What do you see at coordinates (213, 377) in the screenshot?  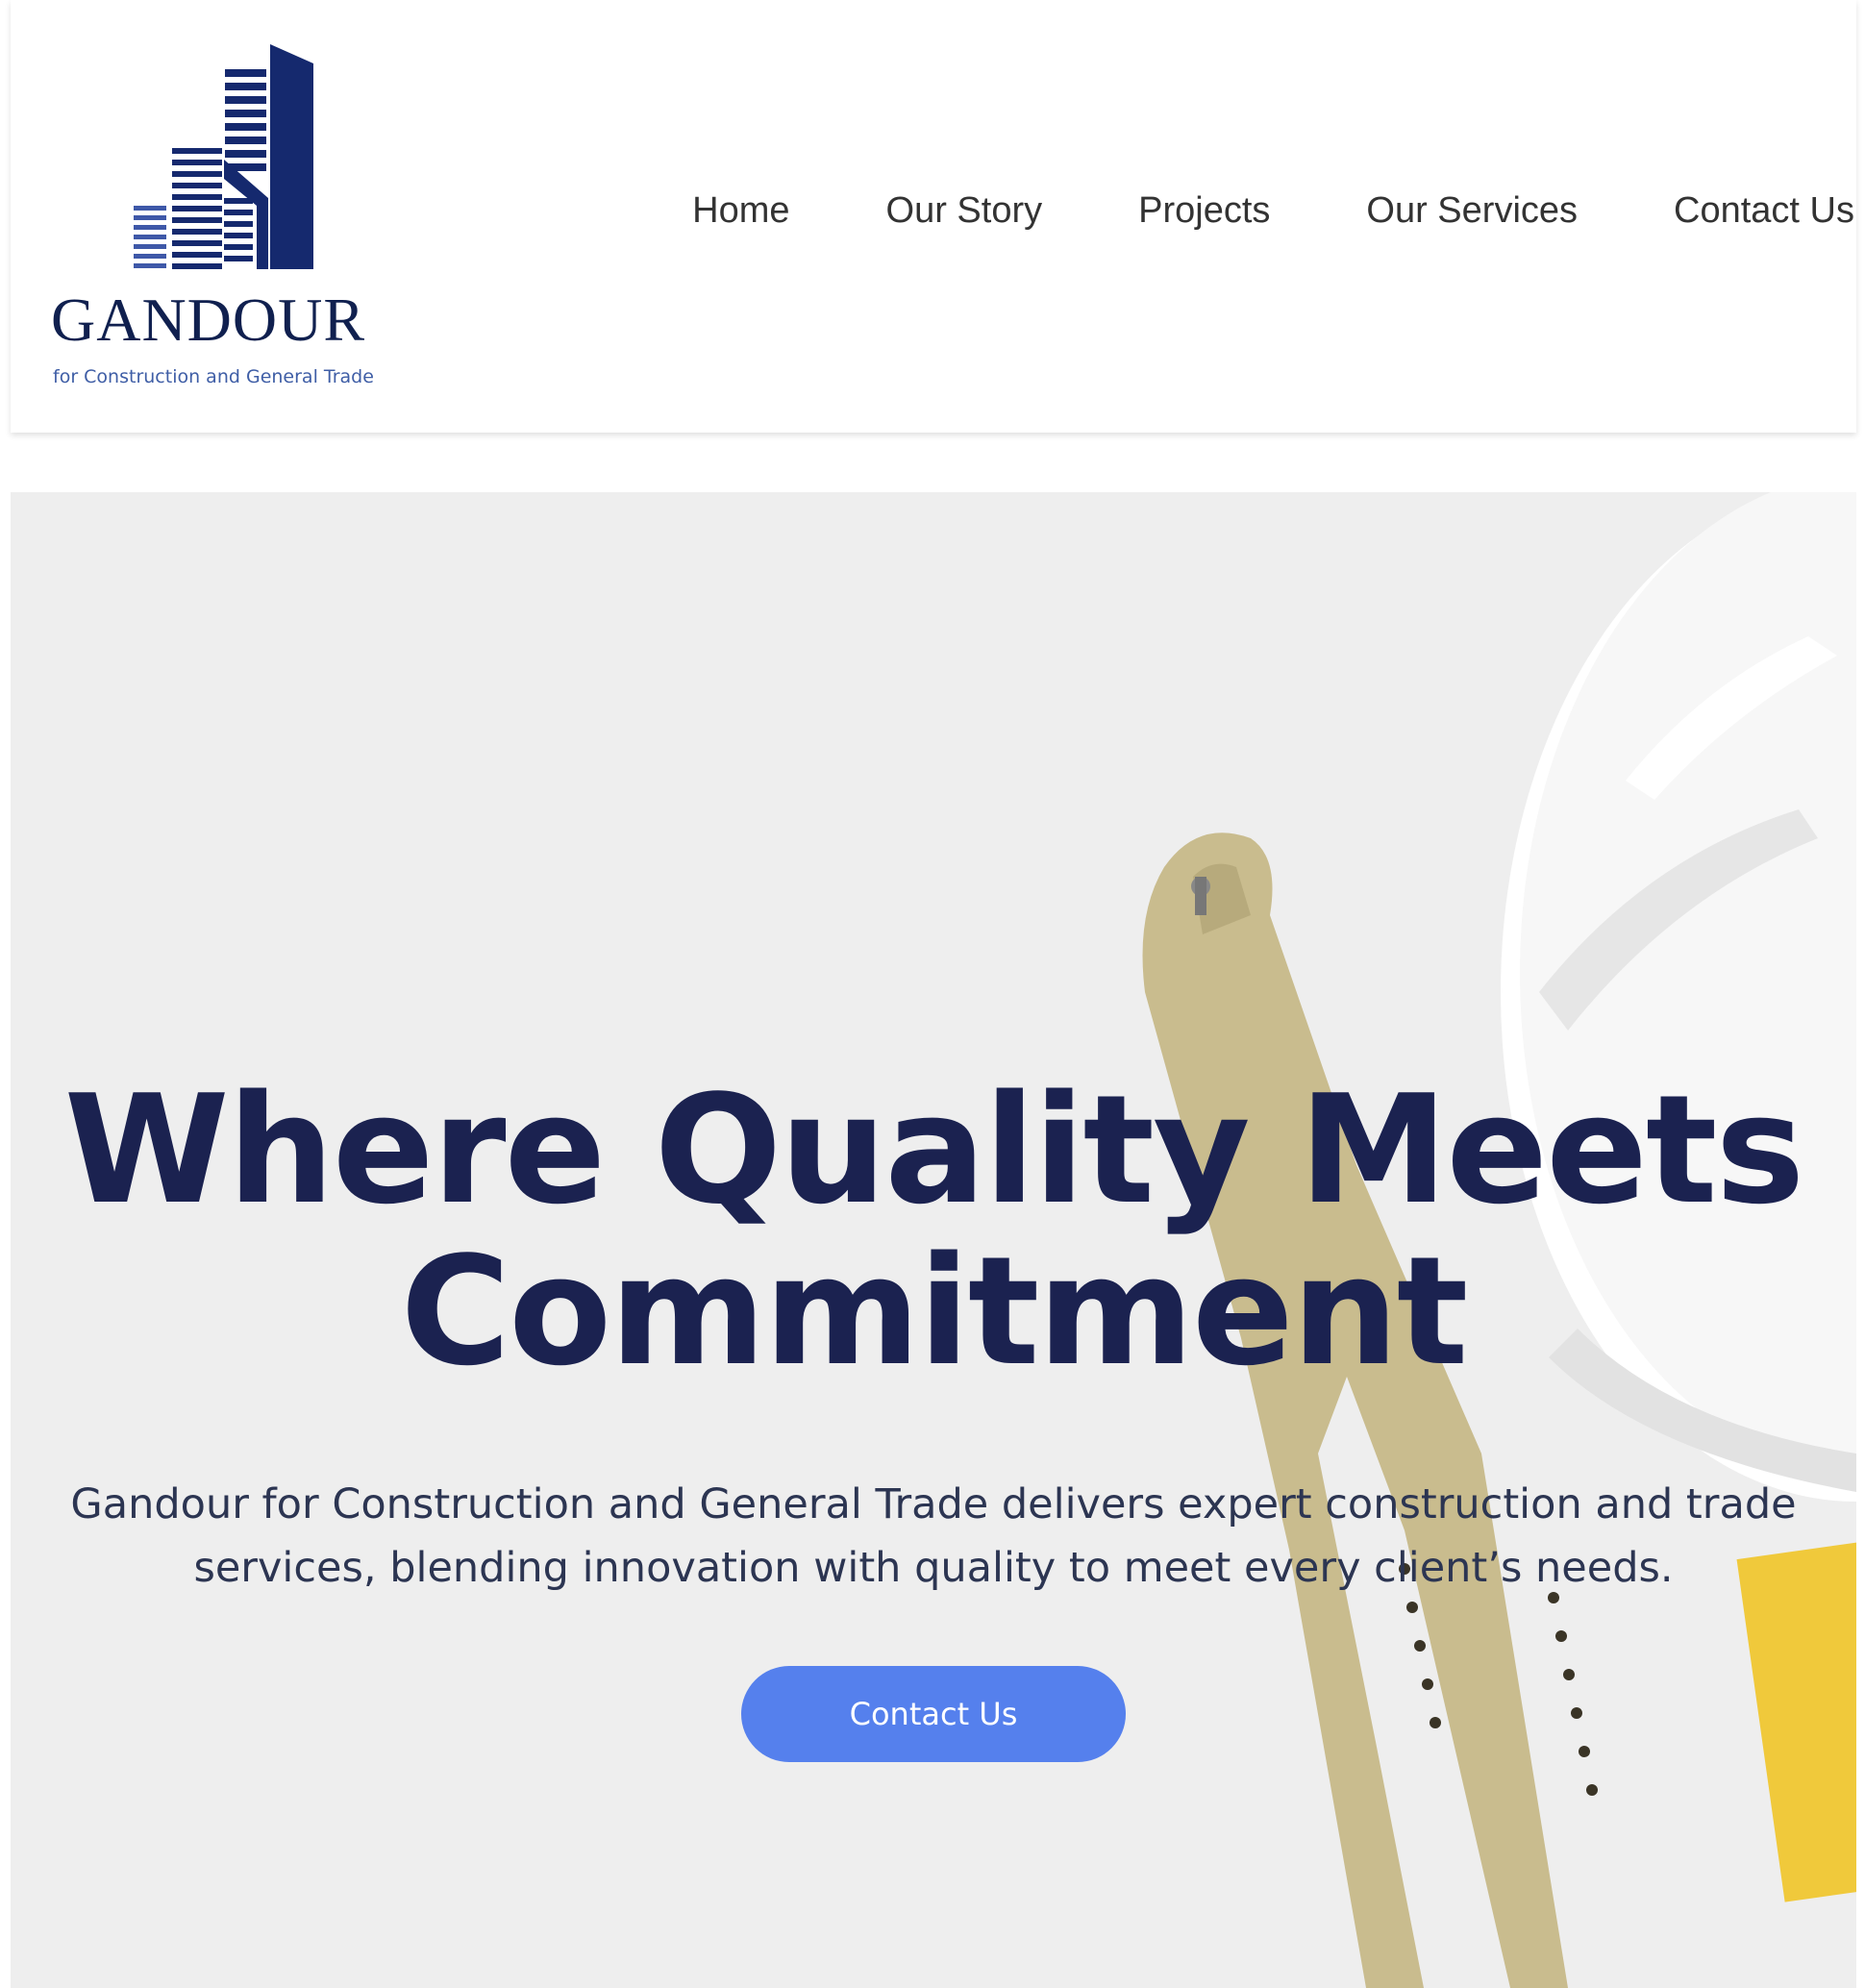 I see `brand-tagline: for Construction and General Trade` at bounding box center [213, 377].